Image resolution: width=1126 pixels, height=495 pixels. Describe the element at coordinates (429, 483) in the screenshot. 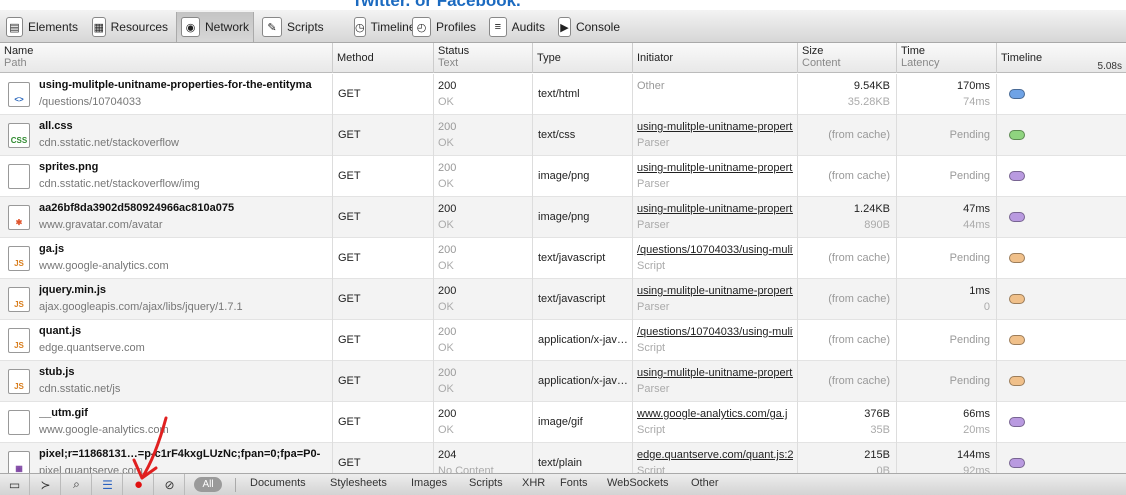

I see `filter-images: Images` at that location.